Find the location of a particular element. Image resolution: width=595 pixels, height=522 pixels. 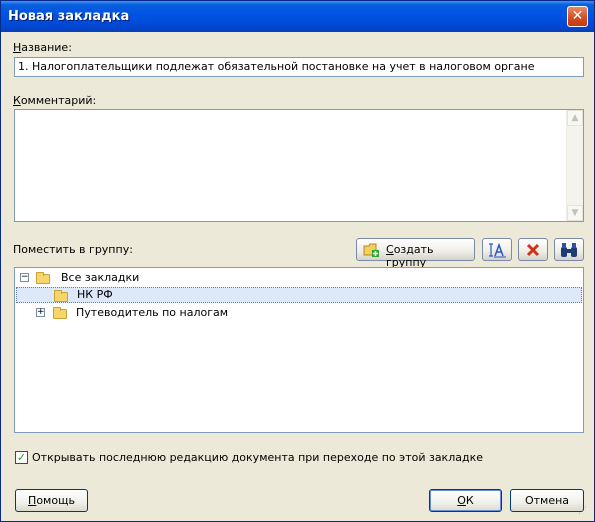

delete-icon is located at coordinates (533, 250).